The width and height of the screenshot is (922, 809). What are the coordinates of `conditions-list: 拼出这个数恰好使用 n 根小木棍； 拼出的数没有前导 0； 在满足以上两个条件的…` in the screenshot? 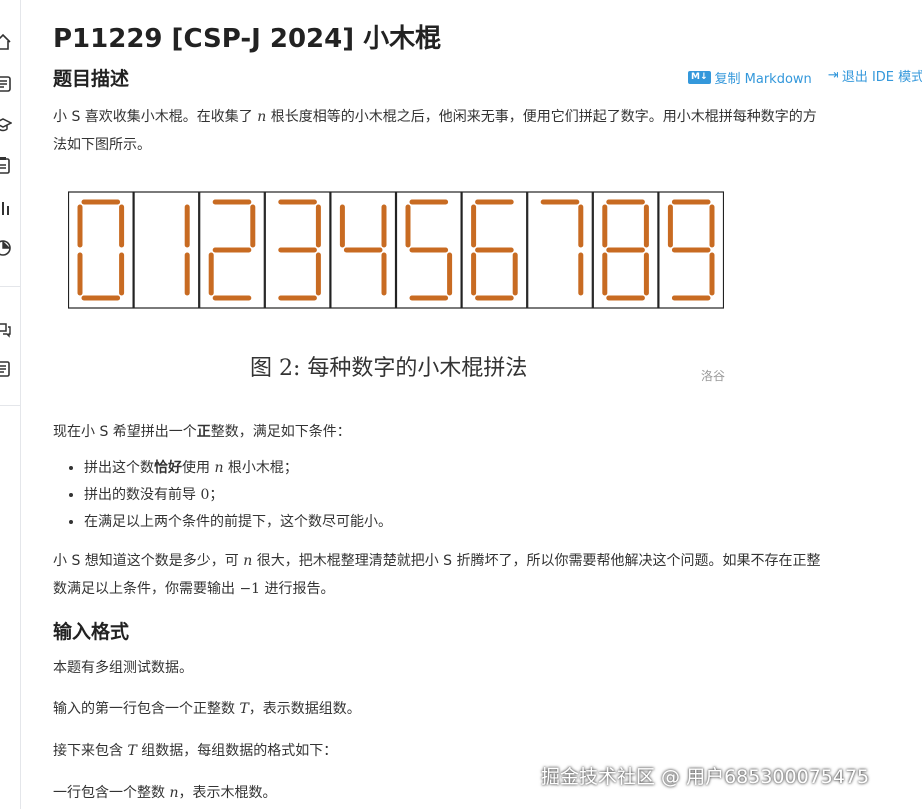 It's located at (228, 495).